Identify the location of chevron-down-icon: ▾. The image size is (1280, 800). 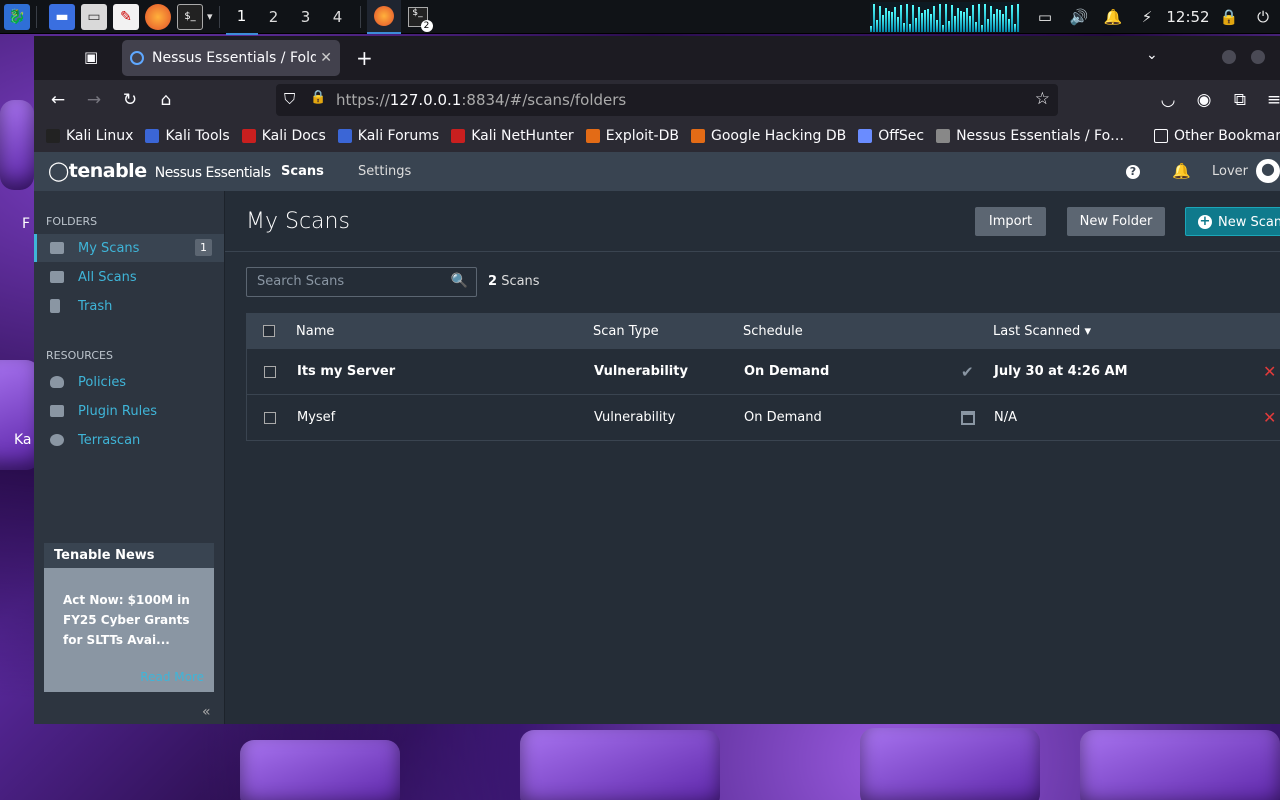
(210, 16).